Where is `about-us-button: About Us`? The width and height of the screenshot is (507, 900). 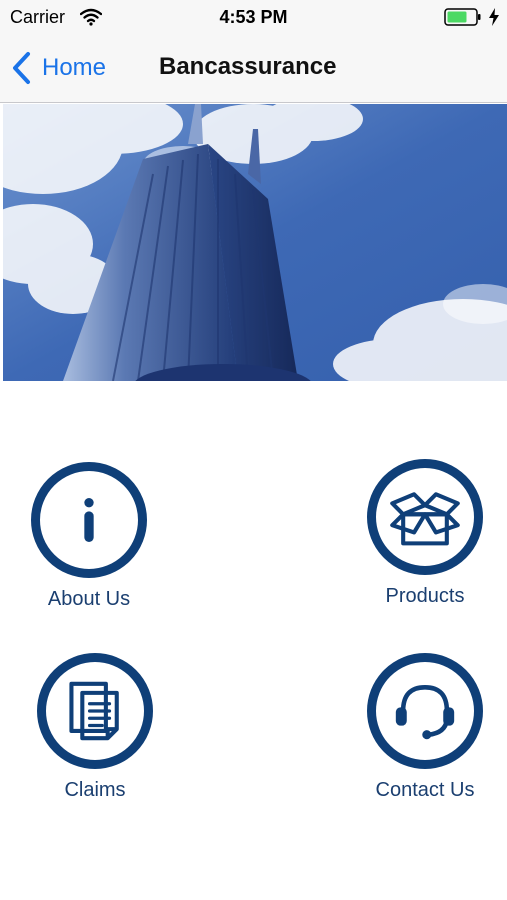
about-us-button: About Us is located at coordinates (89, 536).